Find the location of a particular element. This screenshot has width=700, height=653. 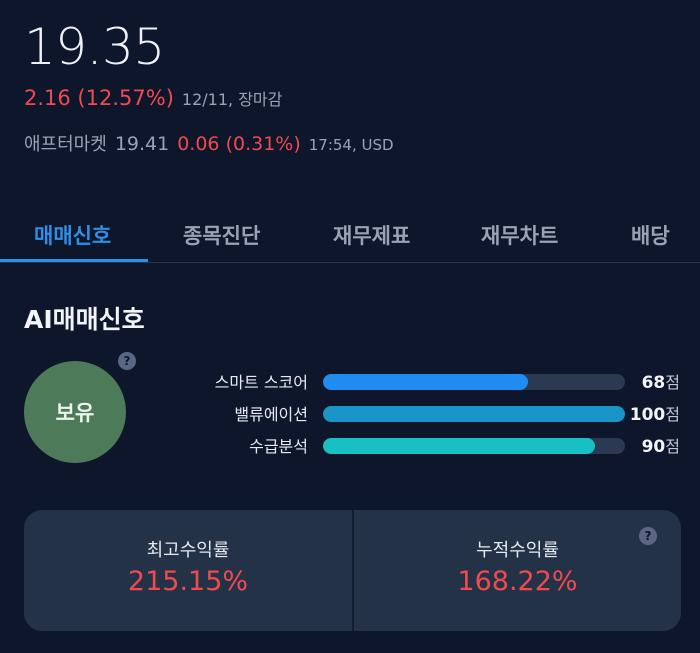

score-value: 68점 is located at coordinates (660, 383).